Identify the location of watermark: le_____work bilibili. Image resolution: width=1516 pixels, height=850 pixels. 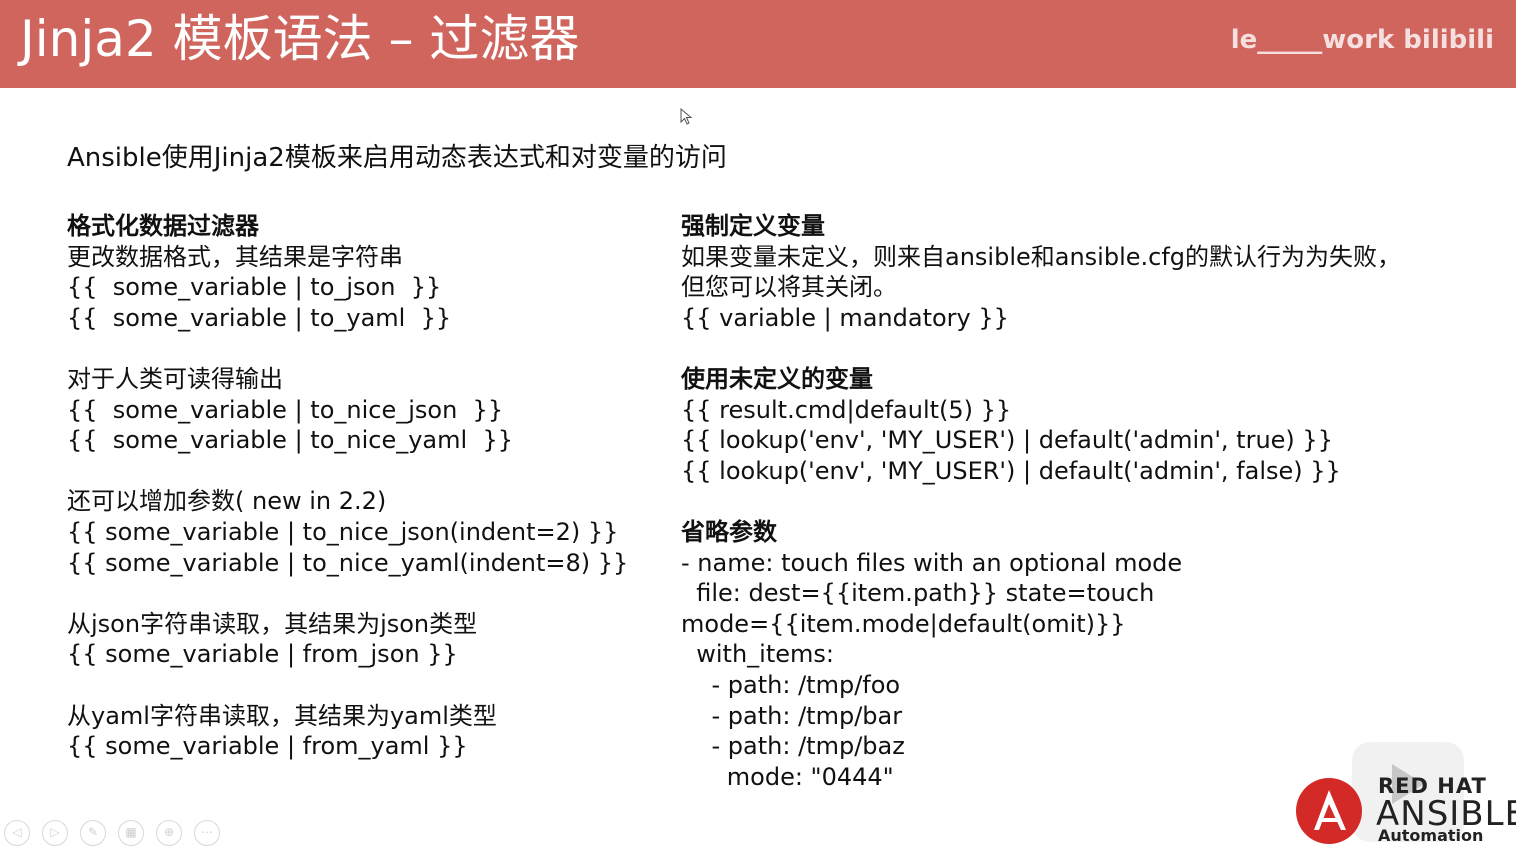
(1362, 40).